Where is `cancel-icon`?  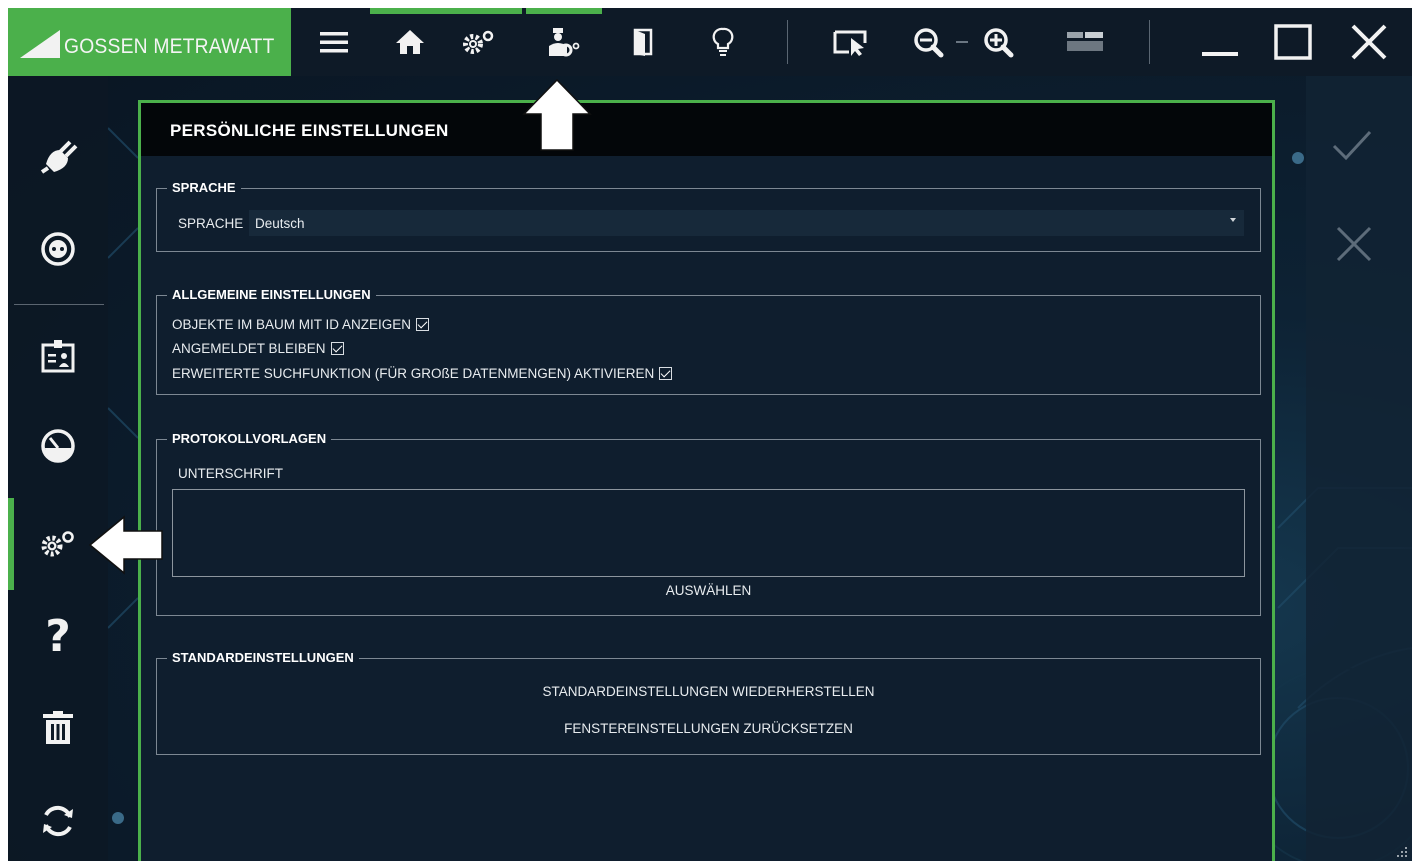
cancel-icon is located at coordinates (1354, 246).